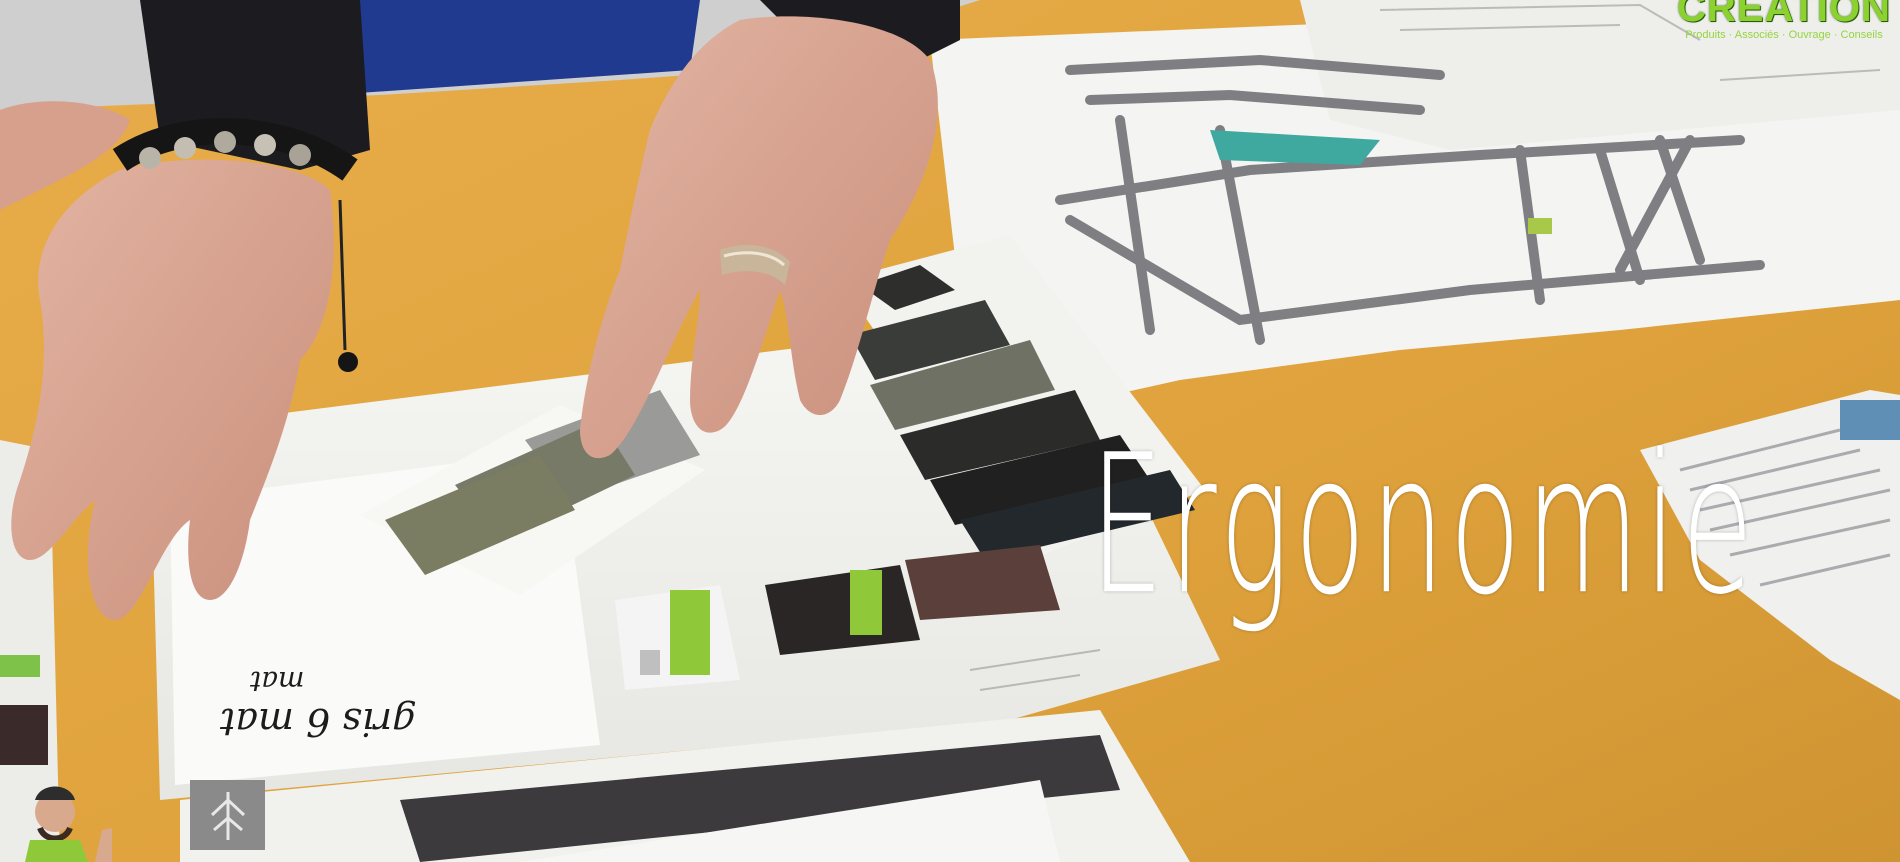 The image size is (1900, 862). What do you see at coordinates (20, 666) in the screenshot?
I see `paper-left-green-tag` at bounding box center [20, 666].